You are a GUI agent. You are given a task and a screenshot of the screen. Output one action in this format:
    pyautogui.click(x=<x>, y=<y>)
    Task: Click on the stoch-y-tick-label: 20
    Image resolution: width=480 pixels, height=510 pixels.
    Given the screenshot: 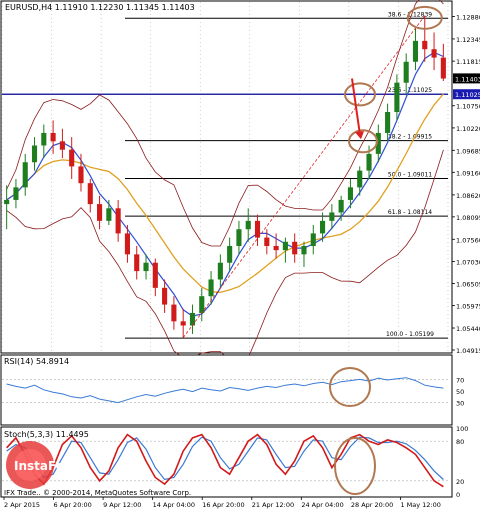 What is the action you would take?
    pyautogui.click(x=460, y=482)
    